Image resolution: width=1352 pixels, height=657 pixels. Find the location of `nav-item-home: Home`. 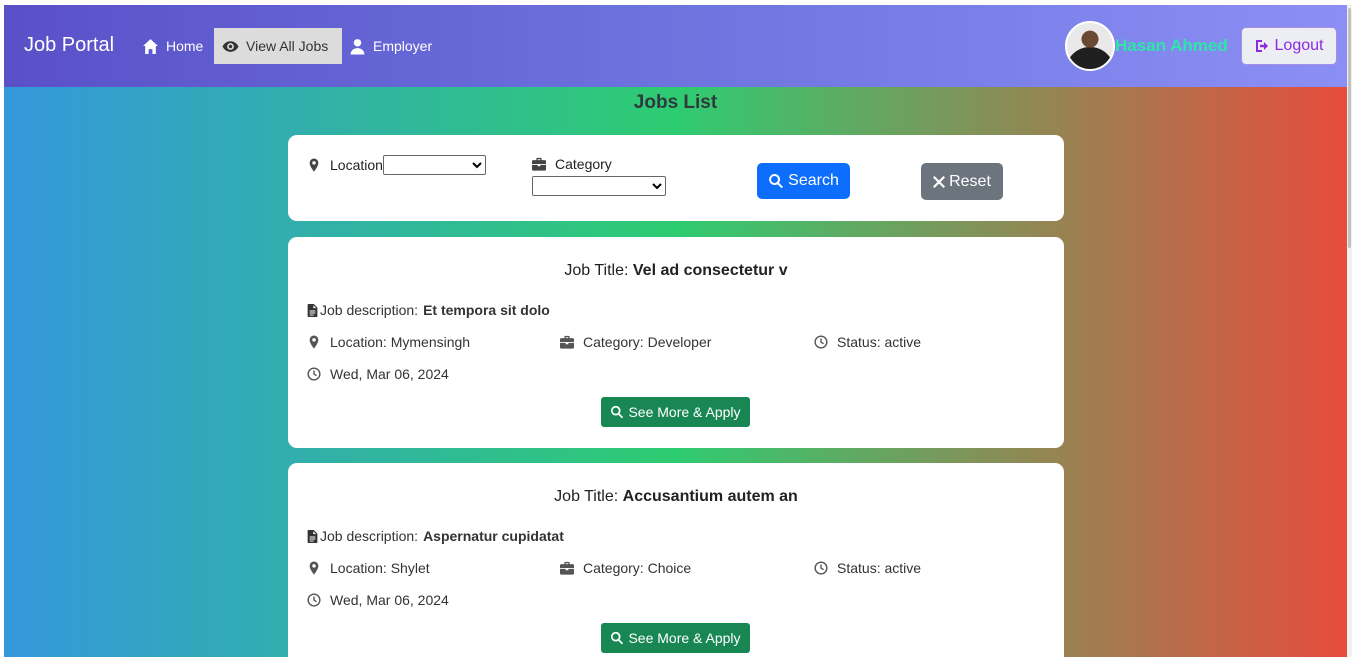

nav-item-home: Home is located at coordinates (172, 46).